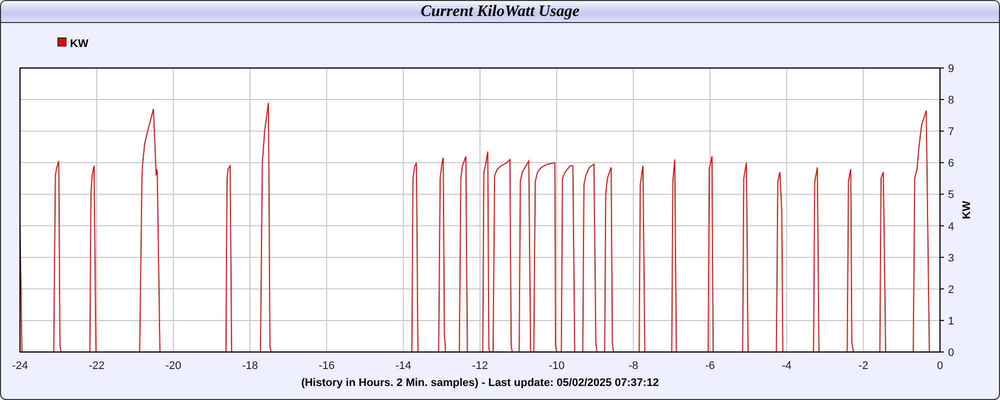 This screenshot has width=1000, height=400. I want to click on x-axis-caption: (History in Hours. 2 Min. samples) - Last update: 05/02/2025 07:37:12, so click(480, 383).